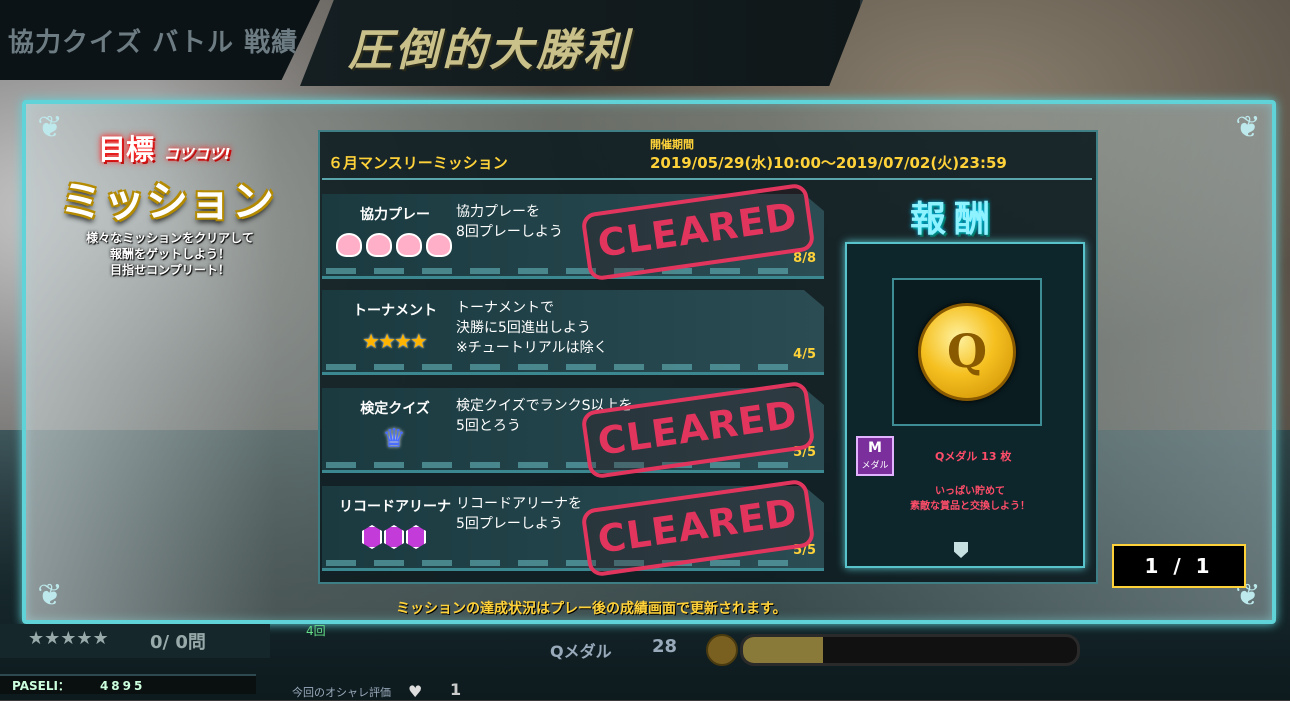 The height and width of the screenshot is (701, 1290). Describe the element at coordinates (122, 686) in the screenshot. I see `paseli-value: 4895` at that location.